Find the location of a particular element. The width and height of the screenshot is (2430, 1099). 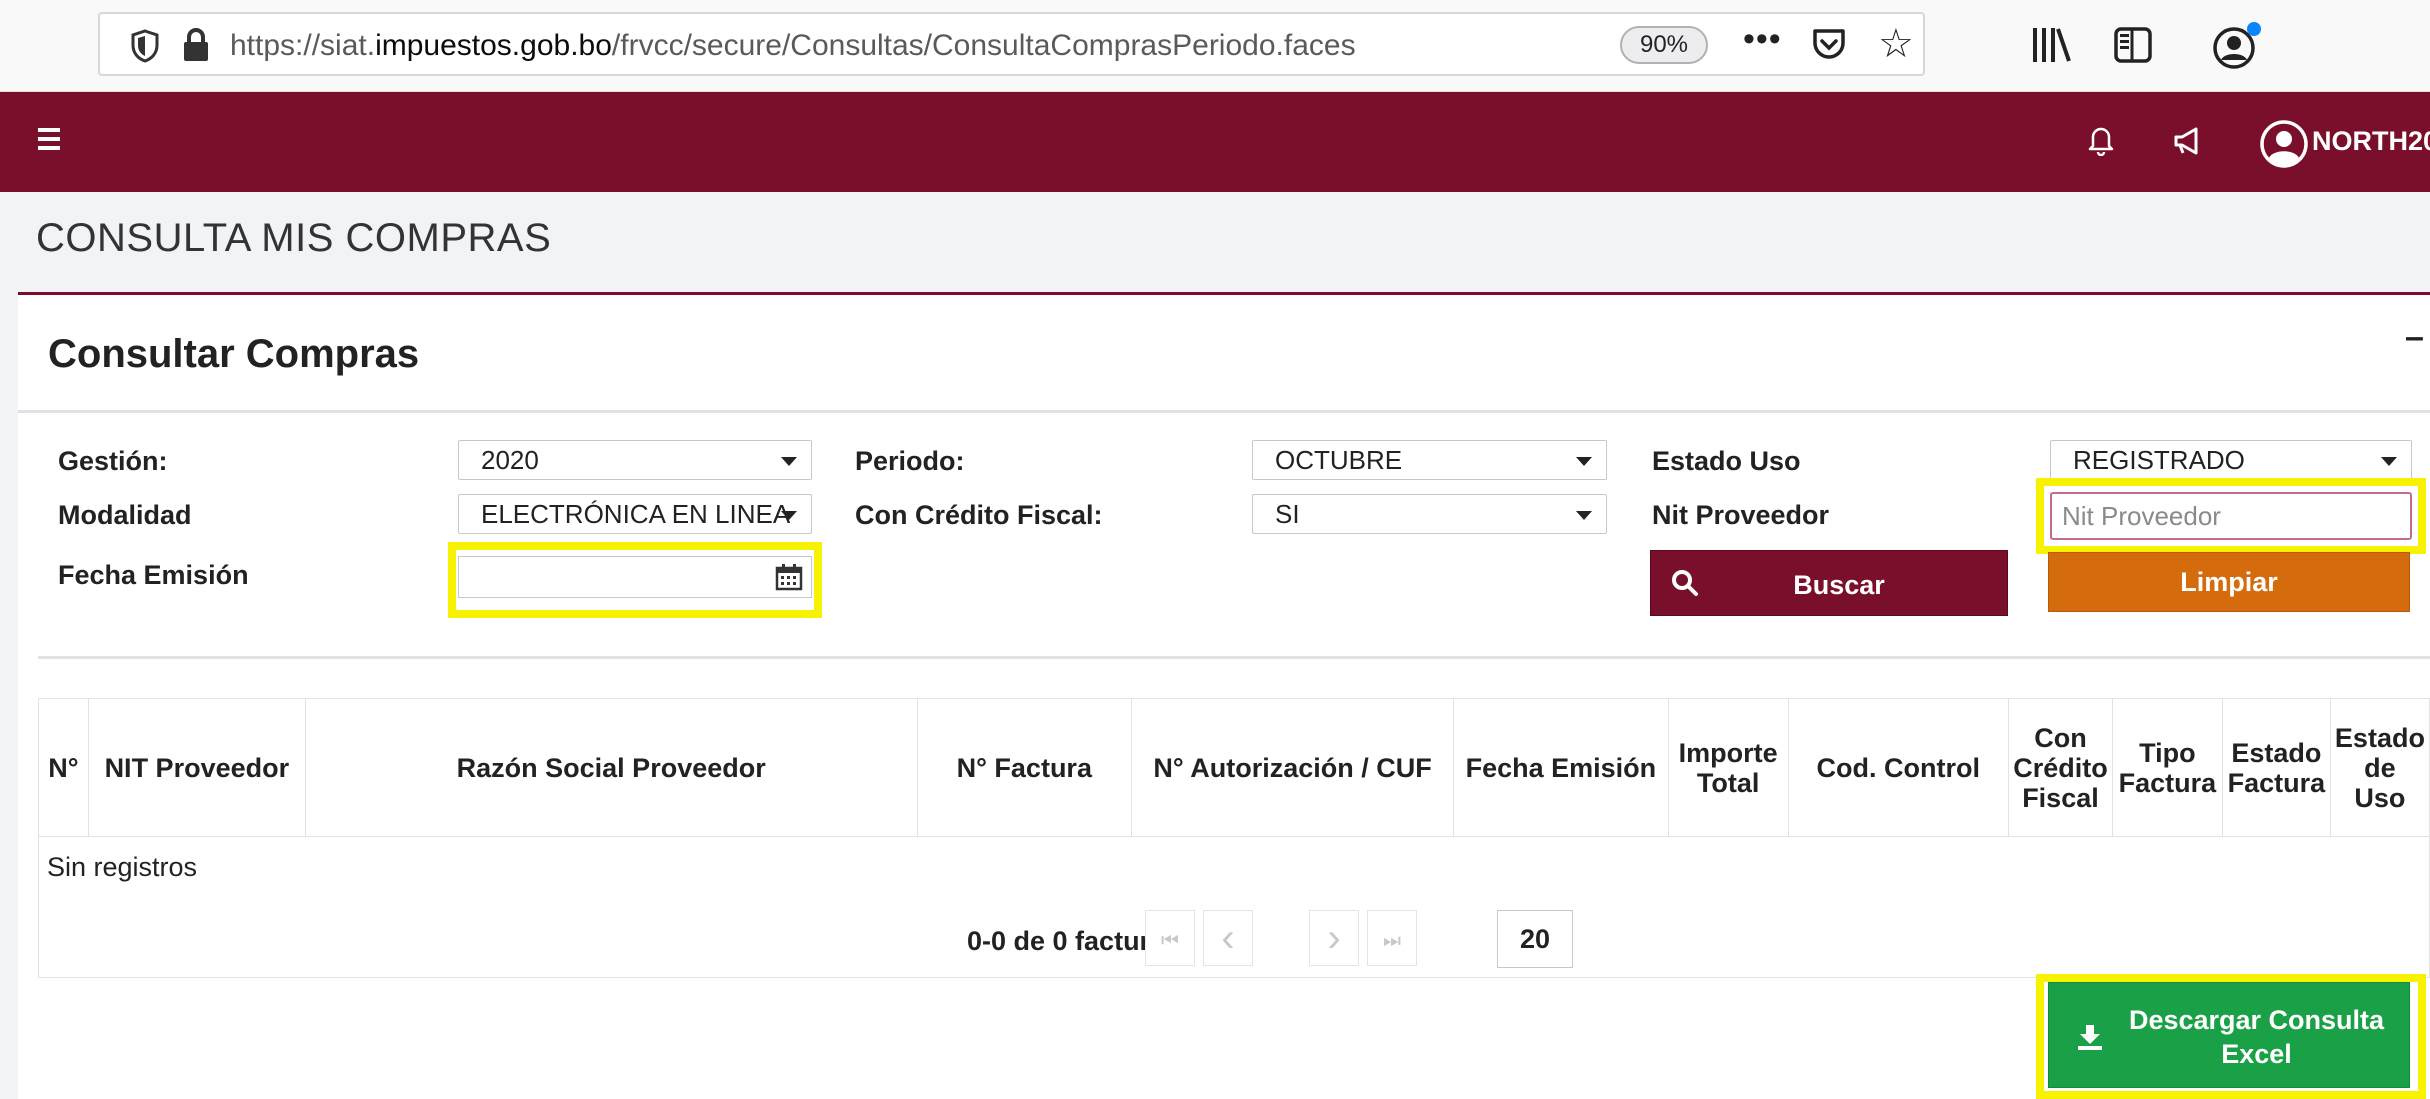

library-icon is located at coordinates (2052, 45).